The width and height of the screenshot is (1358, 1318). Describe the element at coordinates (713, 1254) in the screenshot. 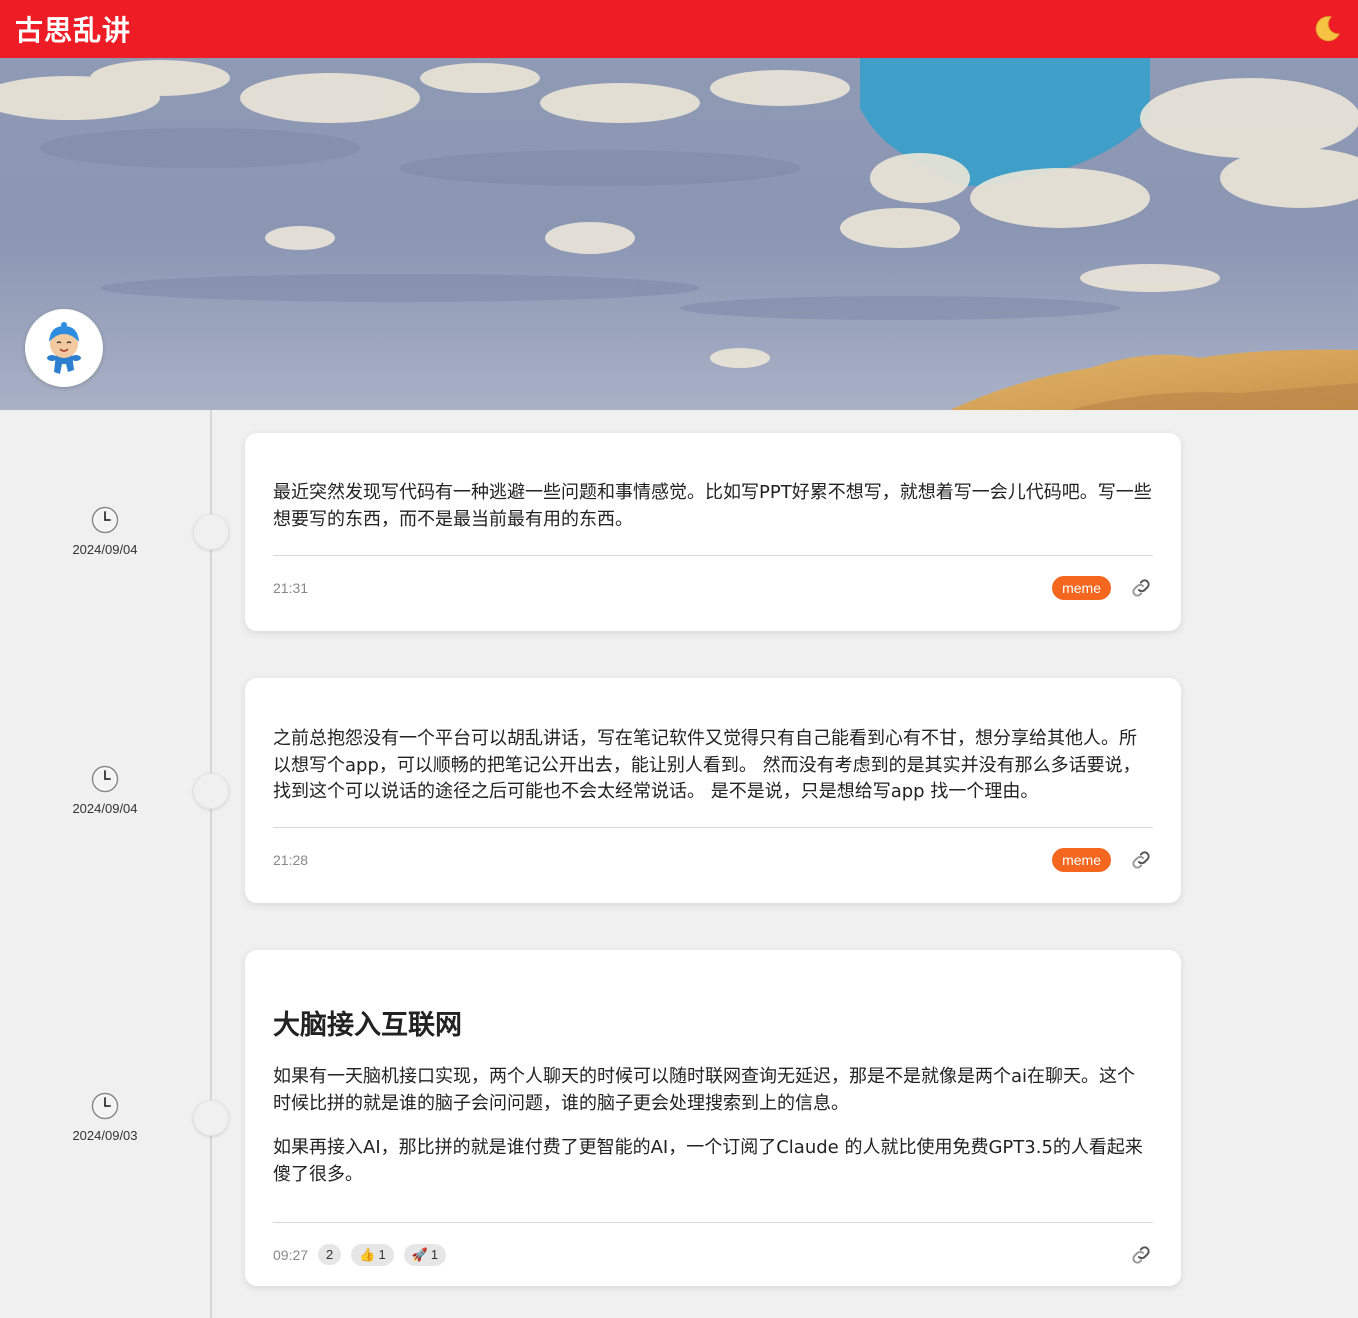

I see `post-footer: 09:27 2 👍 1 🚀 1` at that location.